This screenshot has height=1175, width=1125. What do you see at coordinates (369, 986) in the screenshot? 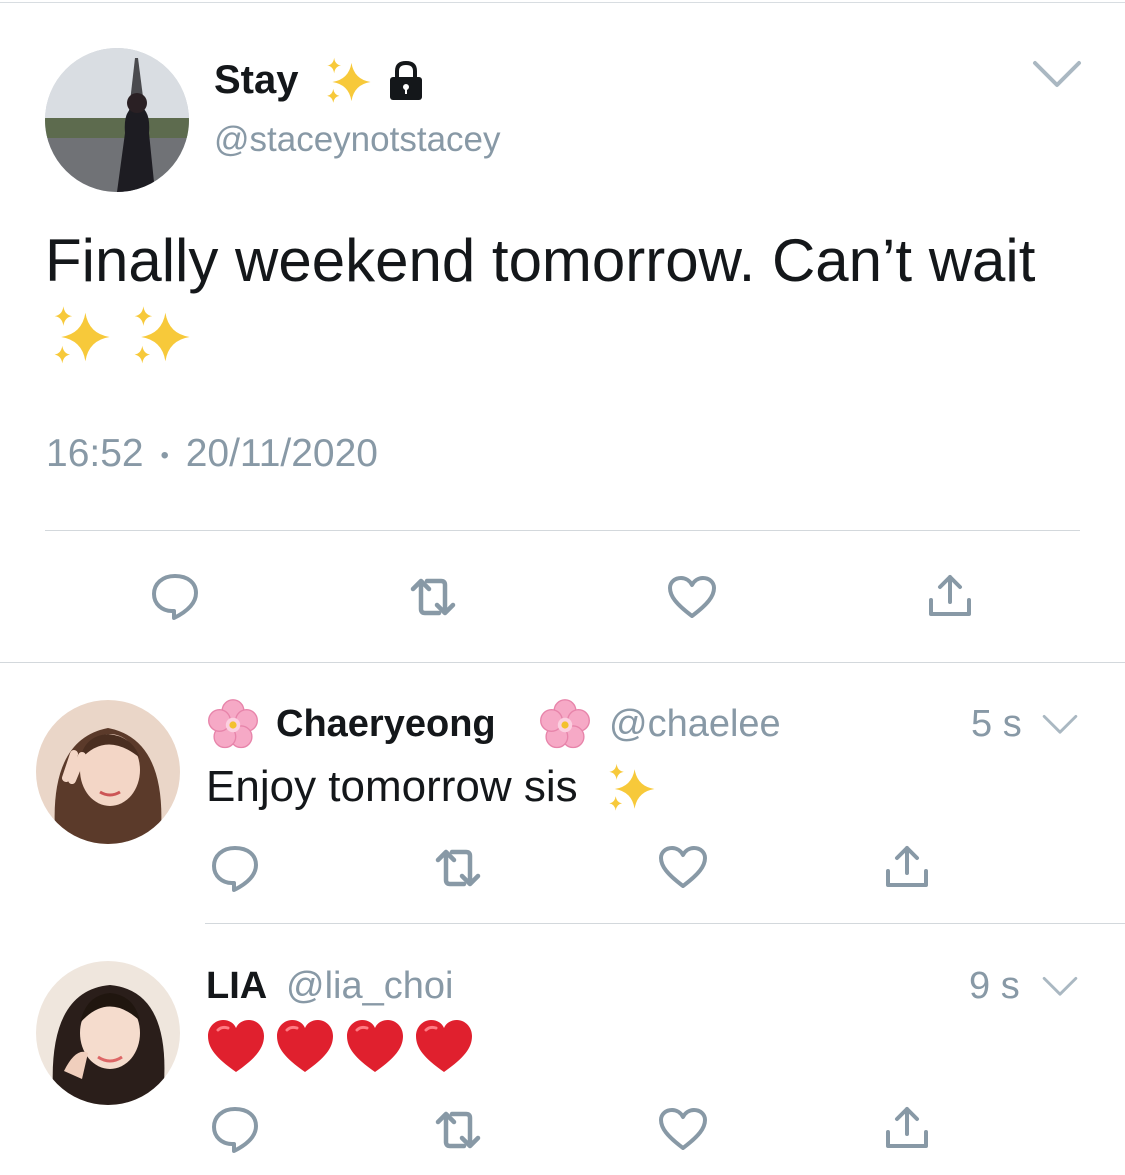
I see `reply-handle: @lia_choi` at bounding box center [369, 986].